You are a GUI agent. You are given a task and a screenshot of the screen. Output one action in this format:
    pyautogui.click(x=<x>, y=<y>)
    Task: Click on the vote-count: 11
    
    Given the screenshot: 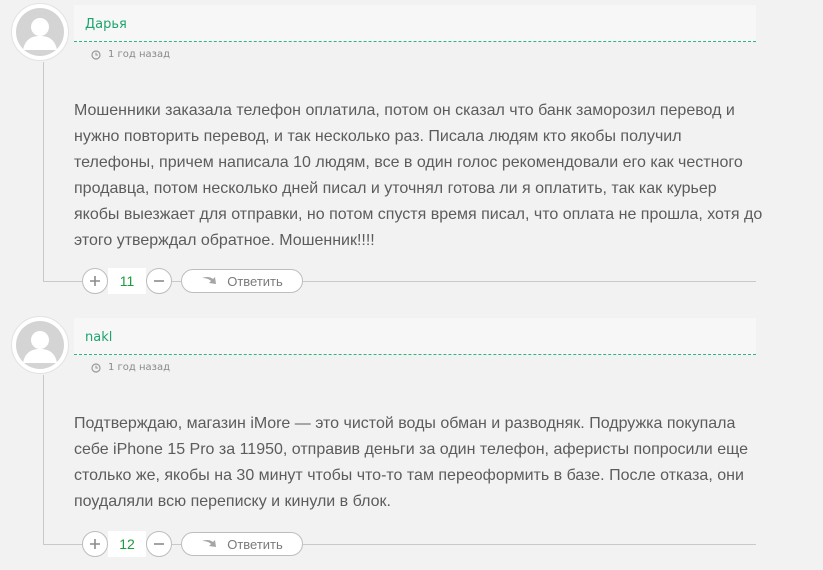 What is the action you would take?
    pyautogui.click(x=127, y=281)
    